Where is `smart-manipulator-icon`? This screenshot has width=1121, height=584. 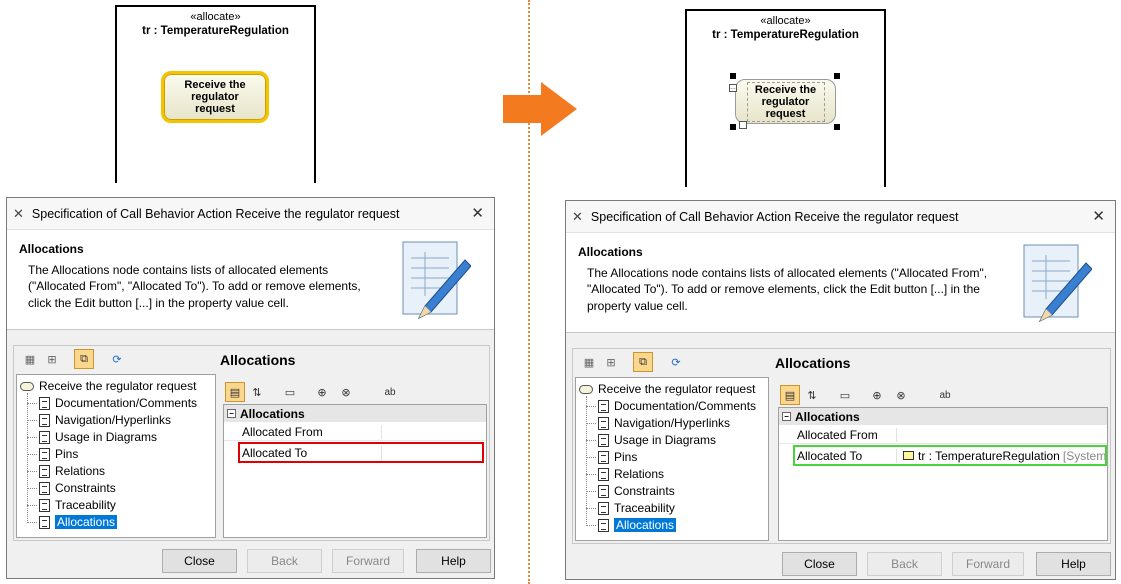
smart-manipulator-icon is located at coordinates (743, 125).